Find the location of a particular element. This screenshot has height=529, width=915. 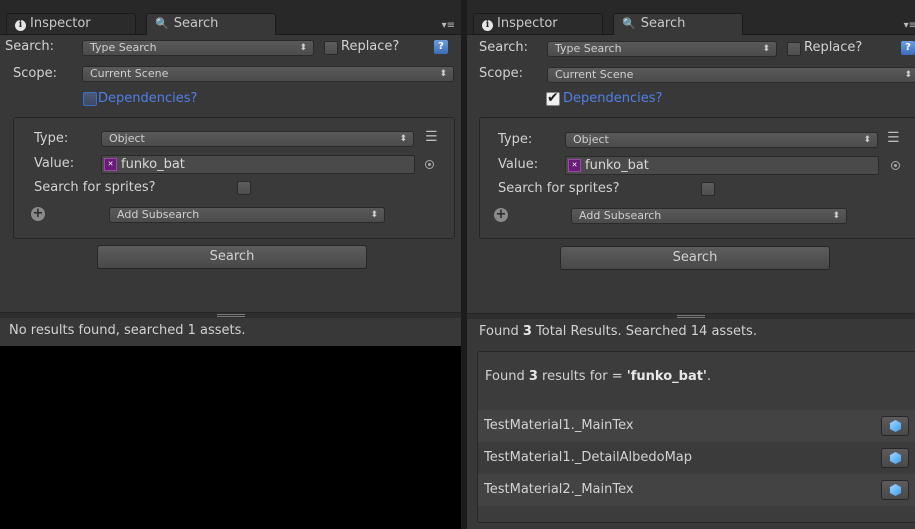

grip-icon is located at coordinates (230, 315).